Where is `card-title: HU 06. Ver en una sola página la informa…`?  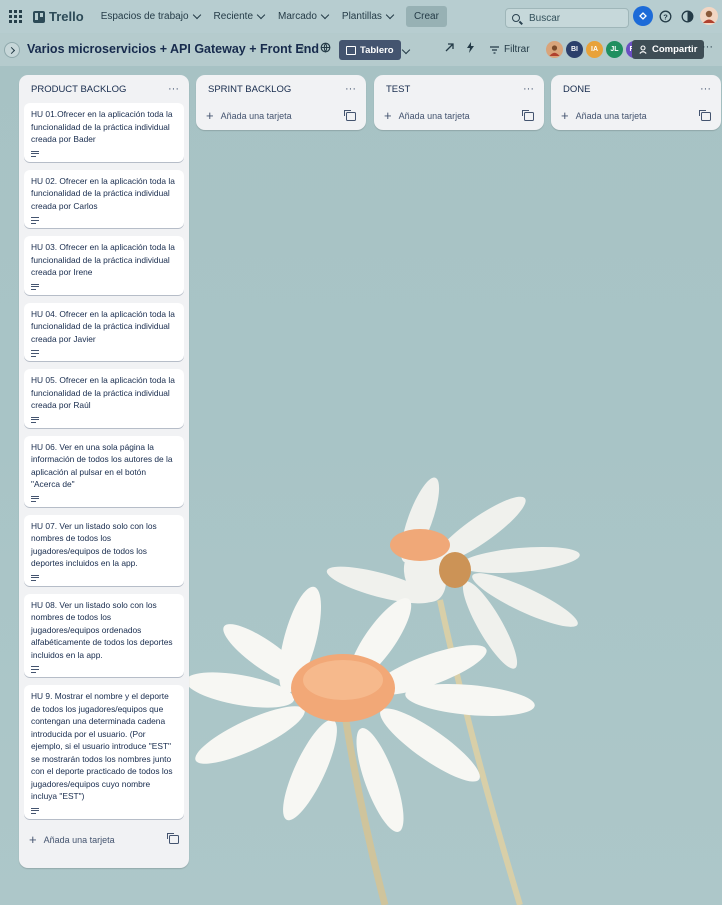 card-title: HU 06. Ver en una sola página la informa… is located at coordinates (102, 465).